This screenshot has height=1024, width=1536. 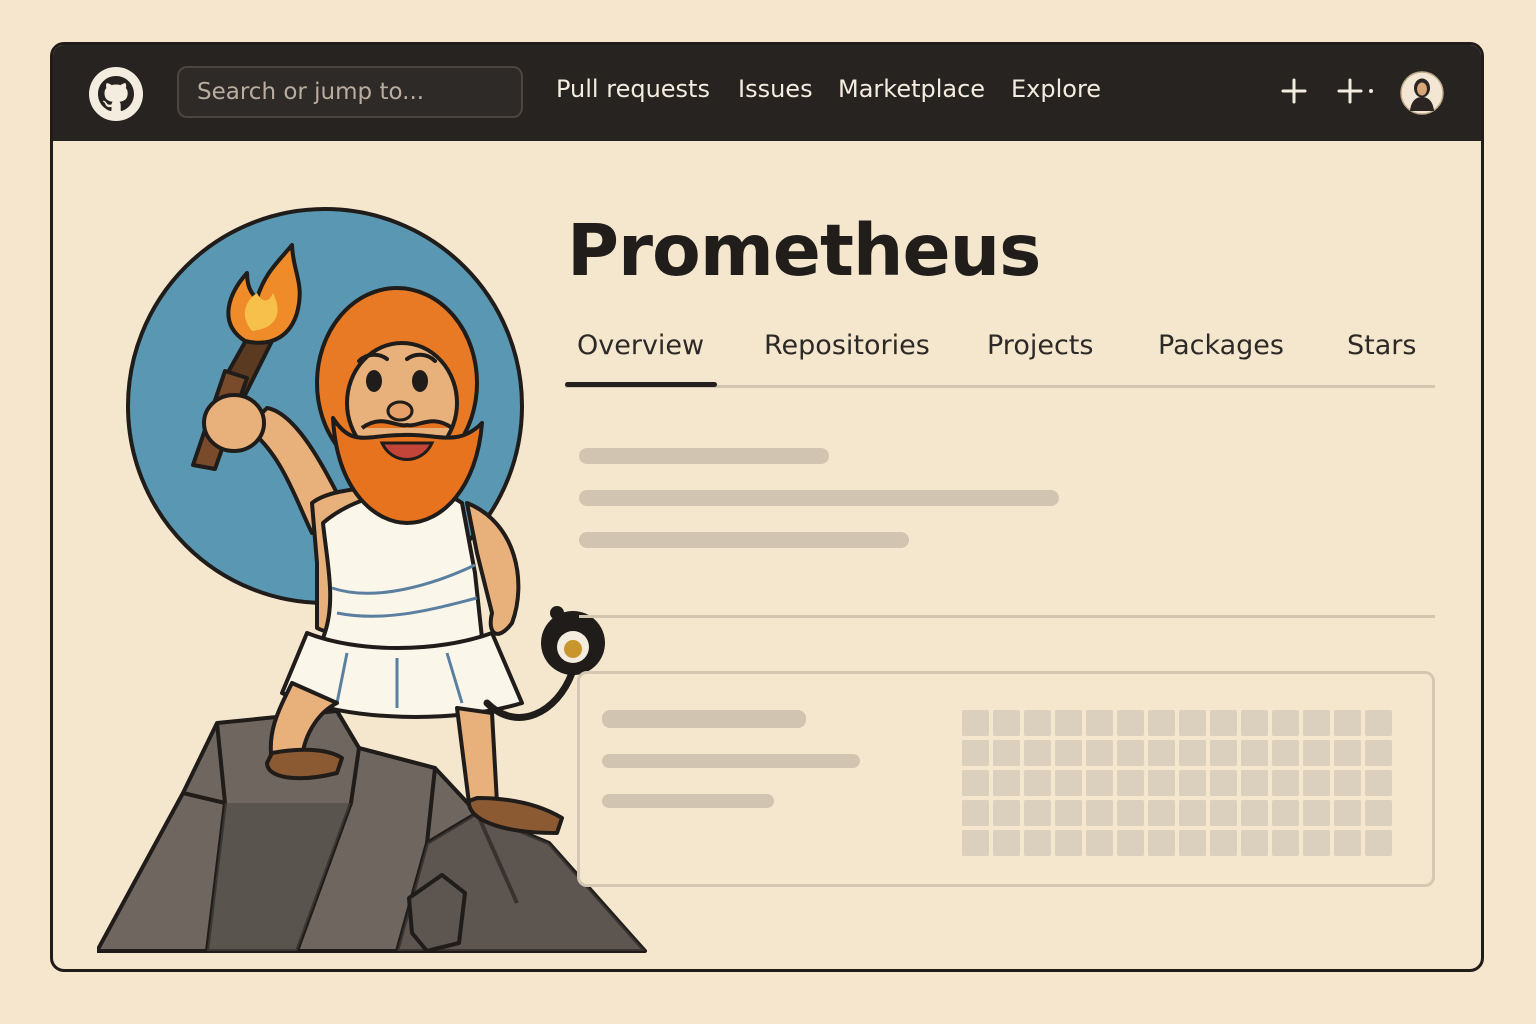 I want to click on tab-overview: Overview, so click(x=640, y=345).